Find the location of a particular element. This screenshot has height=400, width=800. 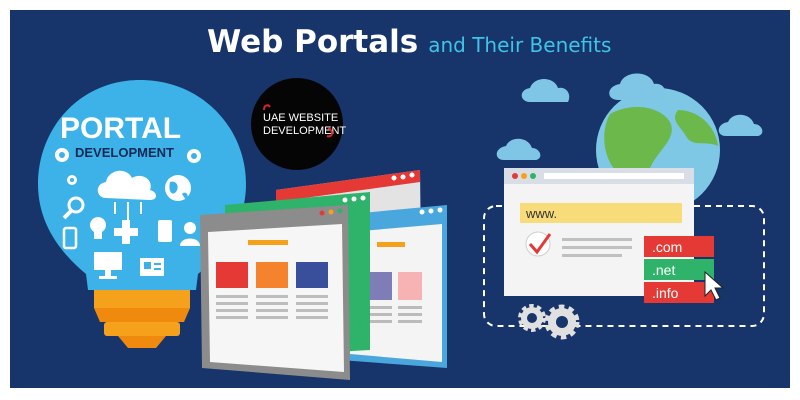

title-main: Web Portals is located at coordinates (313, 42).